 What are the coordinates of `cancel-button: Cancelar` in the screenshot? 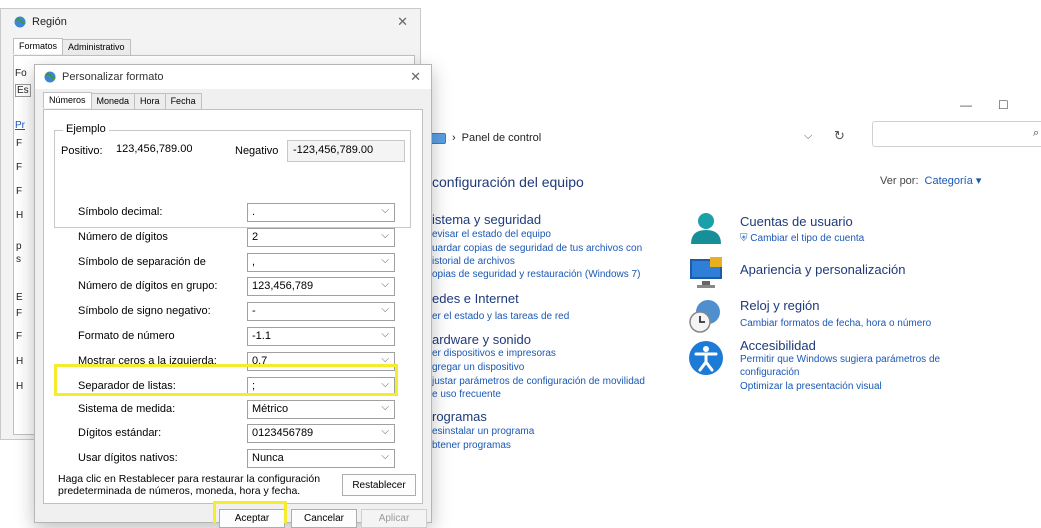 It's located at (324, 518).